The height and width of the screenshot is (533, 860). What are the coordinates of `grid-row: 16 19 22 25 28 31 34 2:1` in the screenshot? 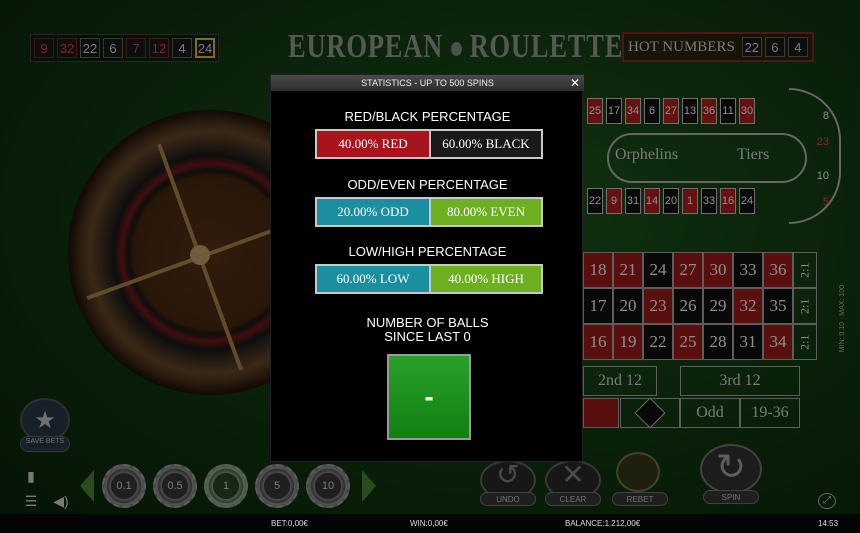 It's located at (700, 342).